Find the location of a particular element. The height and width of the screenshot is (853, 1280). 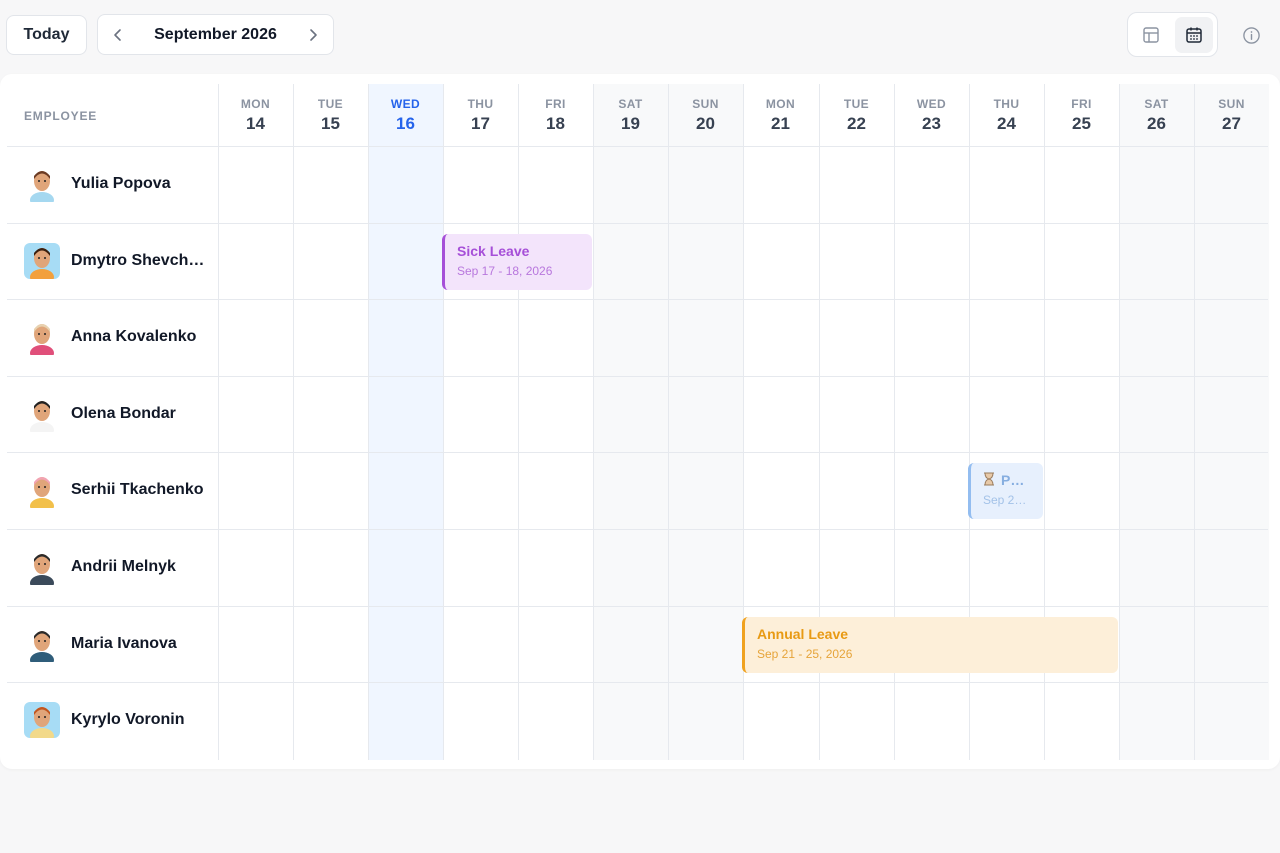

day-header: TUE 22 is located at coordinates (856, 115).